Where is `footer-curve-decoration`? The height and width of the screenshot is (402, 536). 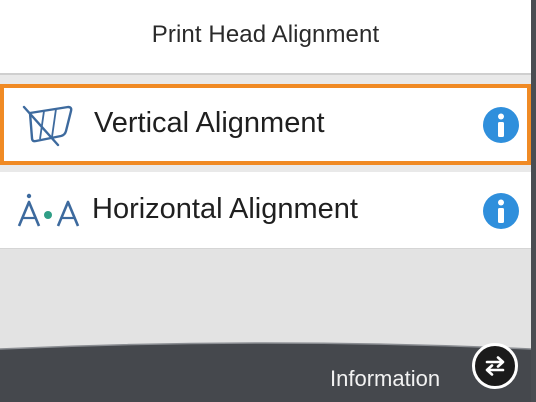 footer-curve-decoration is located at coordinates (265, 350).